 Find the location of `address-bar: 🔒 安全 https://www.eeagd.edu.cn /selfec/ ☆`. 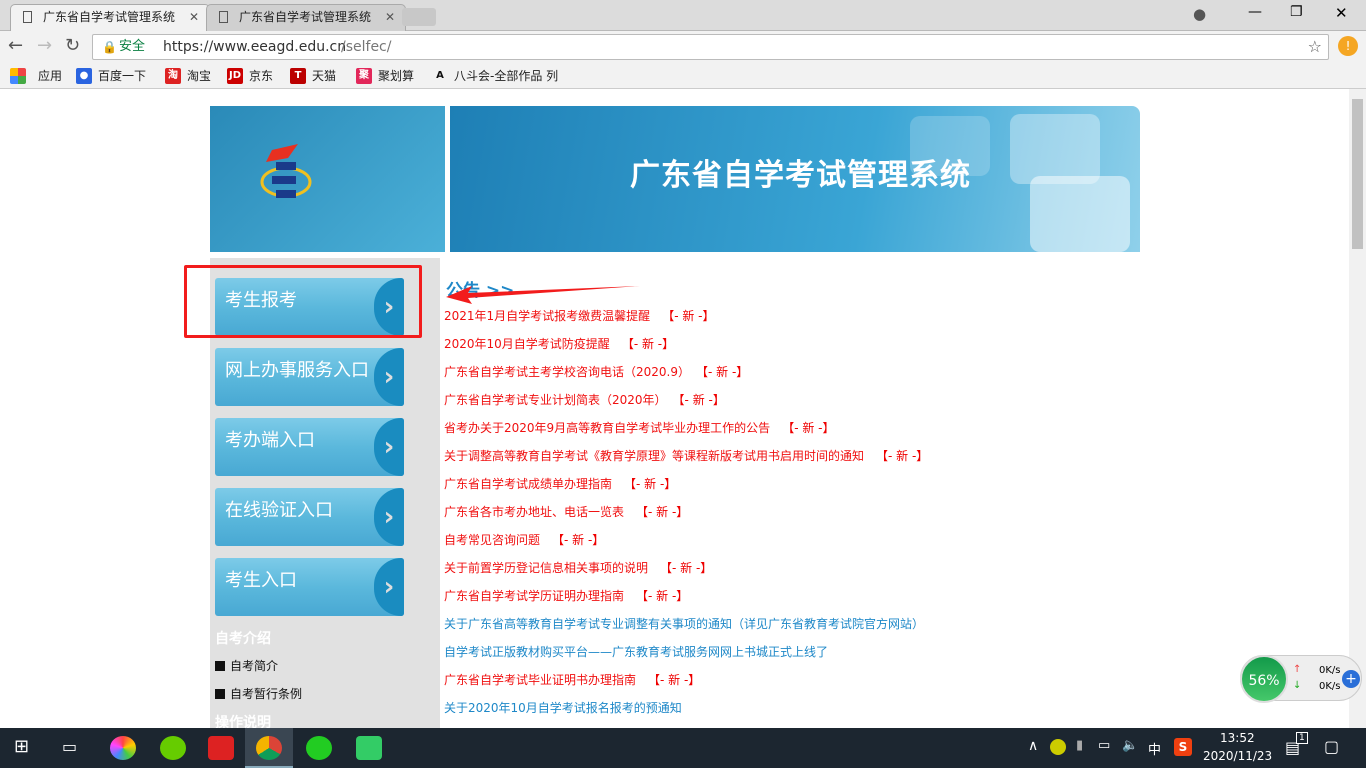

address-bar: 🔒 安全 https://www.eeagd.edu.cn /selfec/ ☆ is located at coordinates (710, 47).